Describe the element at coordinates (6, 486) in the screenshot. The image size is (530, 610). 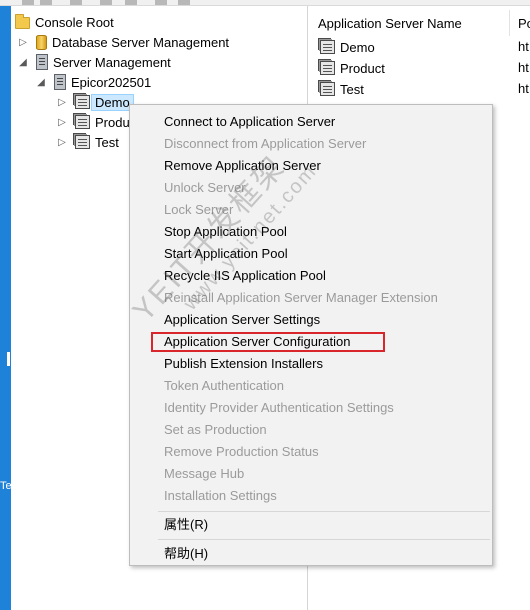
I see `desktop-edge-text: Te` at that location.